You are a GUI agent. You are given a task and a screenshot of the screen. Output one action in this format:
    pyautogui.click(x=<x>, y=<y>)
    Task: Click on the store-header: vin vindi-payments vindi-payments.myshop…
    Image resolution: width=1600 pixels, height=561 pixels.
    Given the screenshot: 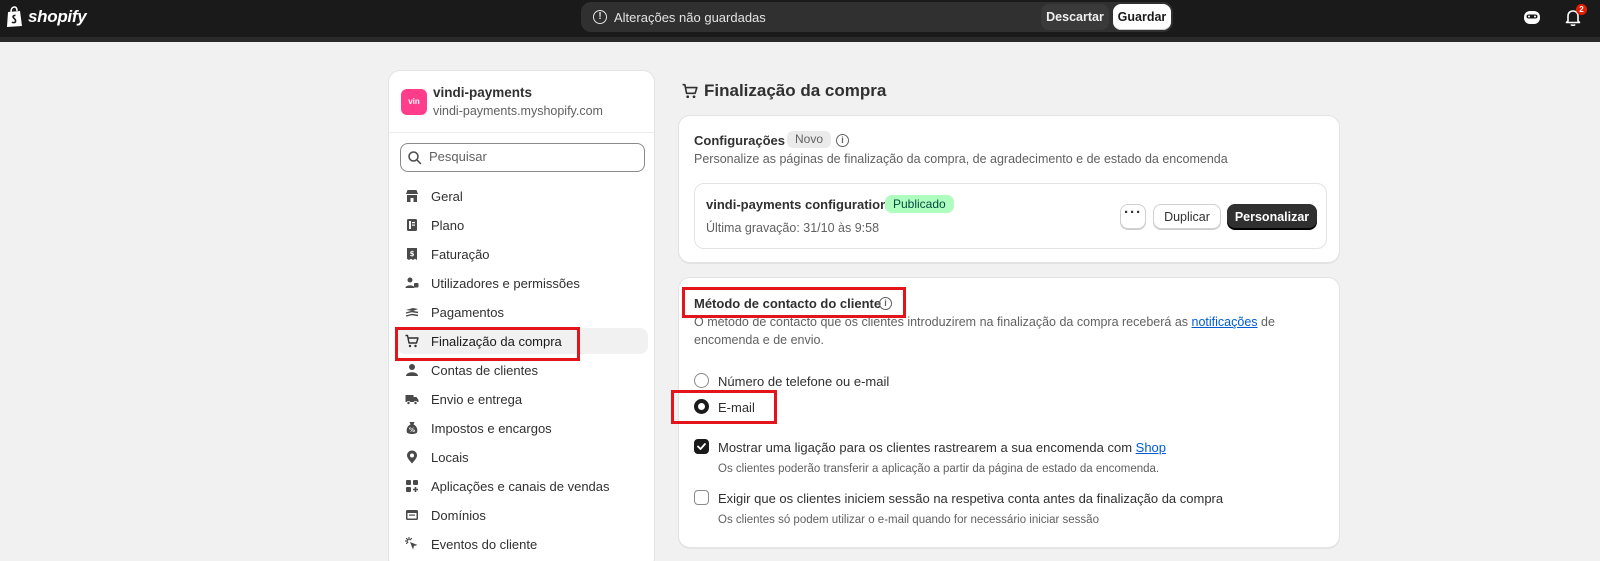 What is the action you would take?
    pyautogui.click(x=521, y=102)
    